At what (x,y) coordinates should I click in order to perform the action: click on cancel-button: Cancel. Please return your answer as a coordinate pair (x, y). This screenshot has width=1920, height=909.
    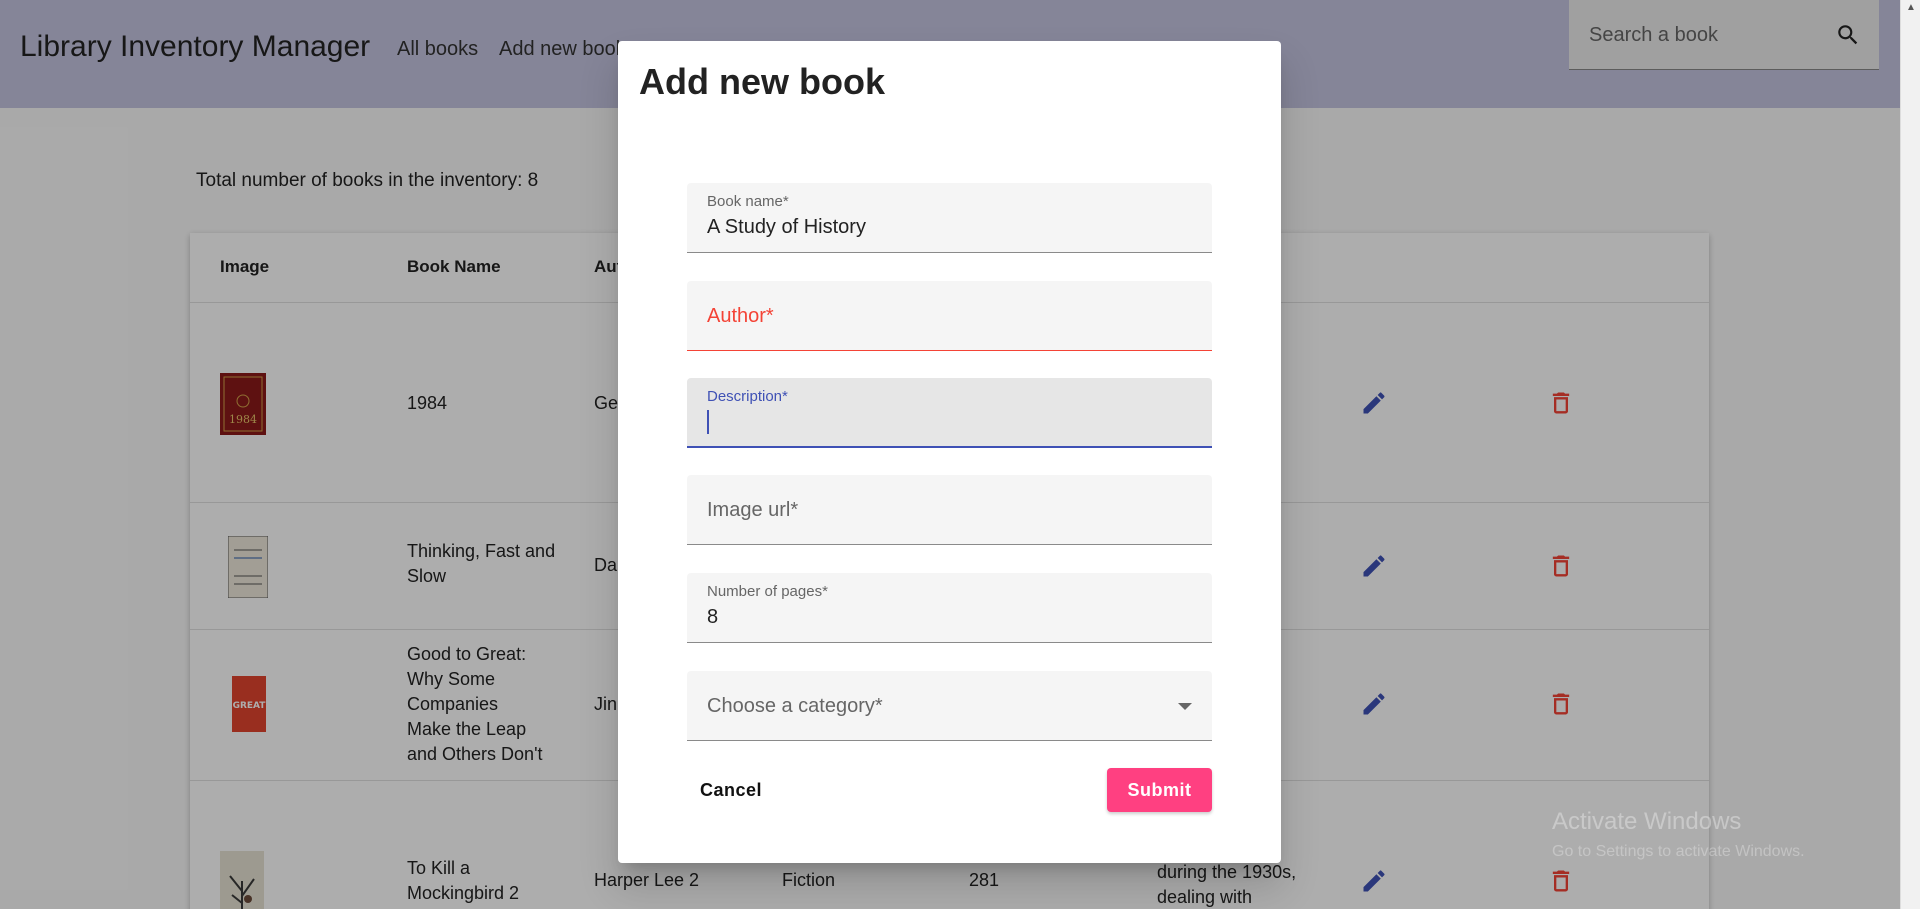
    Looking at the image, I should click on (731, 790).